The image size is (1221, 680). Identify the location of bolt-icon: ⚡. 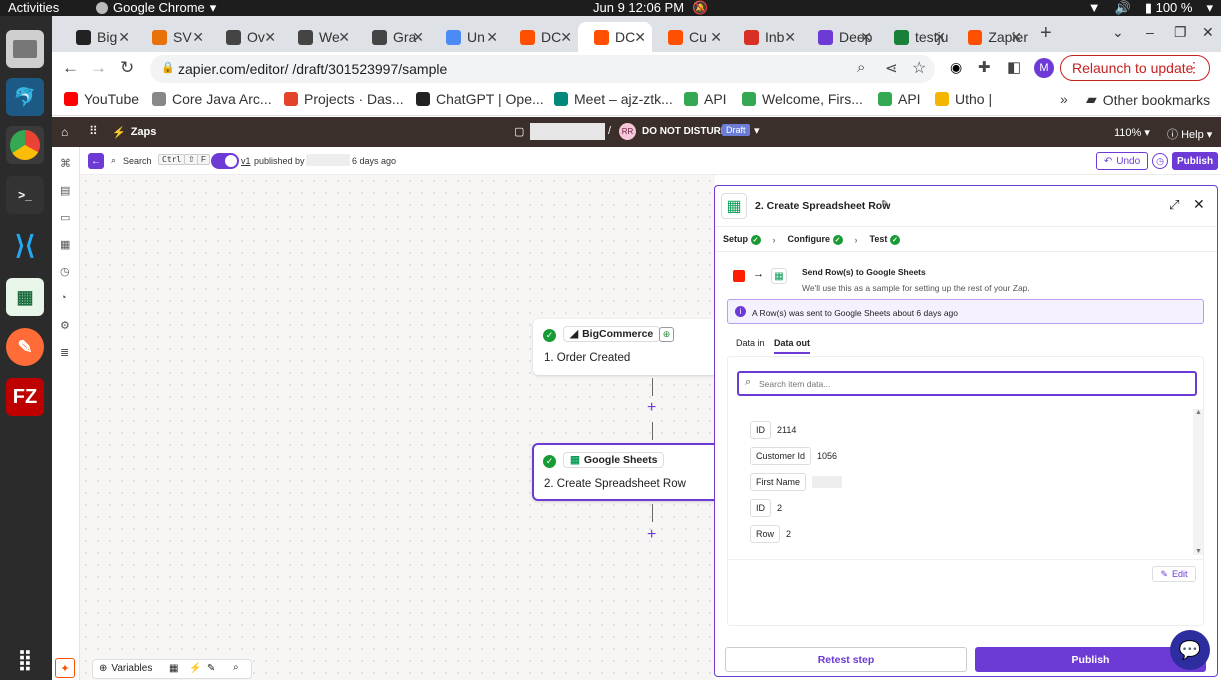
(195, 668).